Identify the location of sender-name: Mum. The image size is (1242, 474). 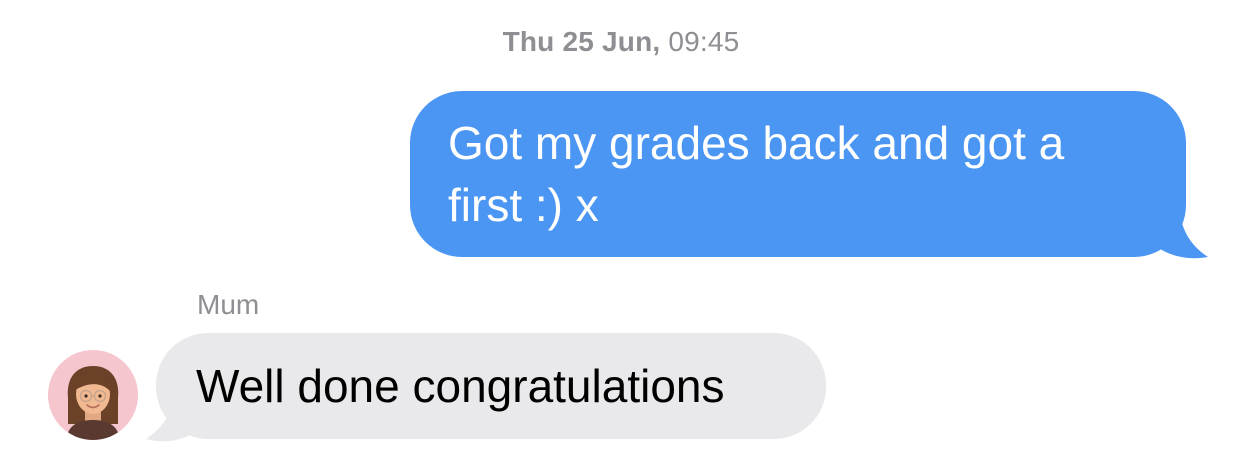
(228, 304).